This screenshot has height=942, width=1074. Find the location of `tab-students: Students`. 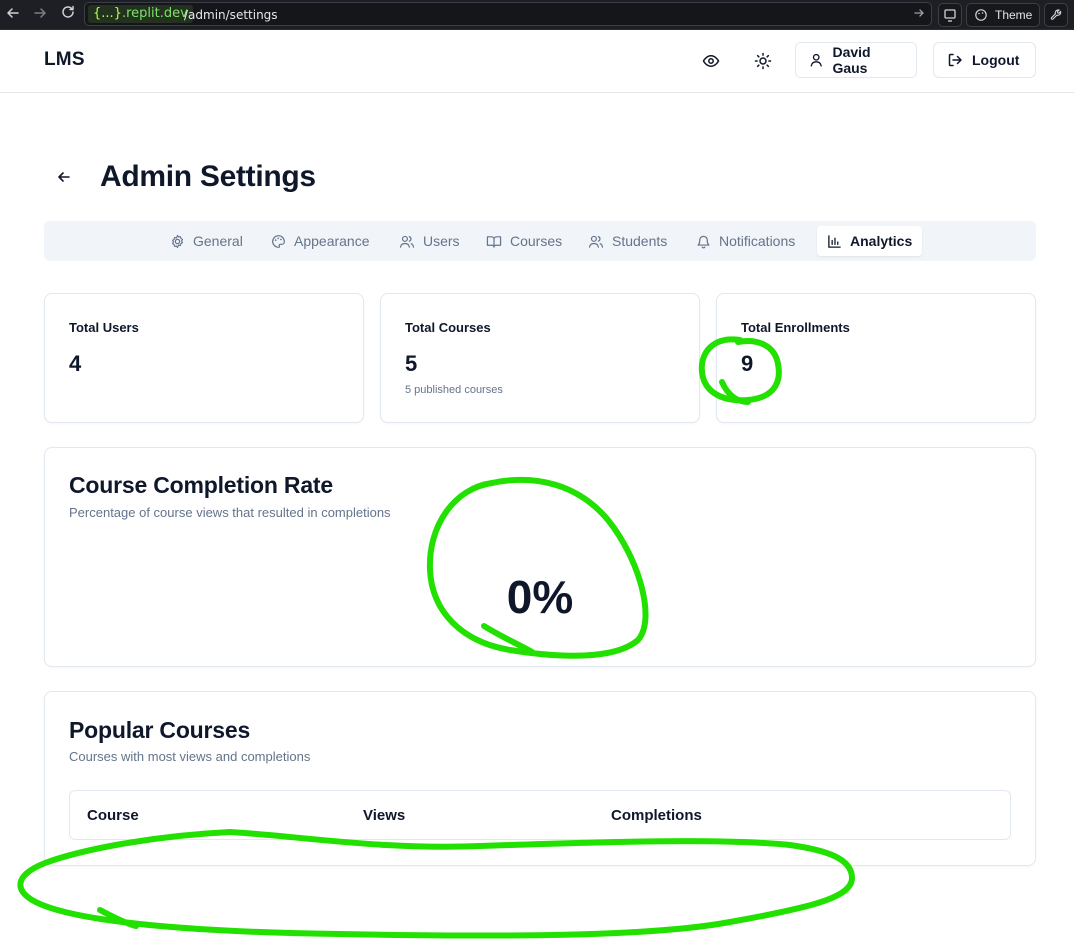

tab-students: Students is located at coordinates (627, 241).